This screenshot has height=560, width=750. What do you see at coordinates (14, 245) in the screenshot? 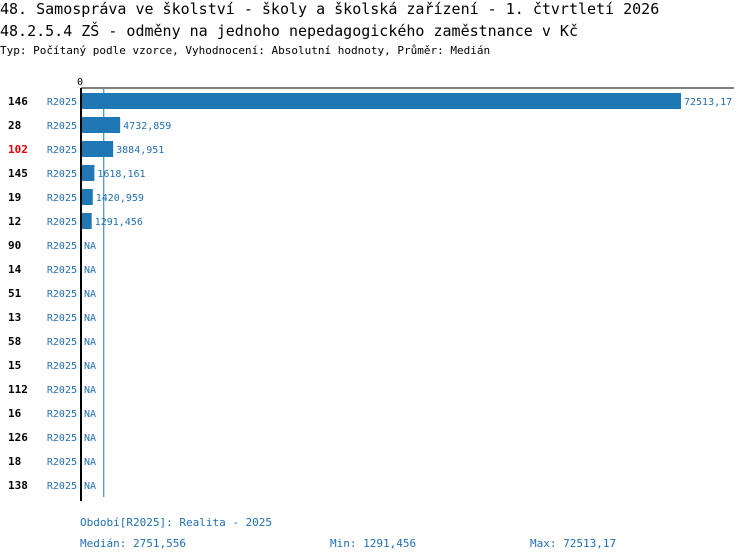
I see `category-label: 90` at bounding box center [14, 245].